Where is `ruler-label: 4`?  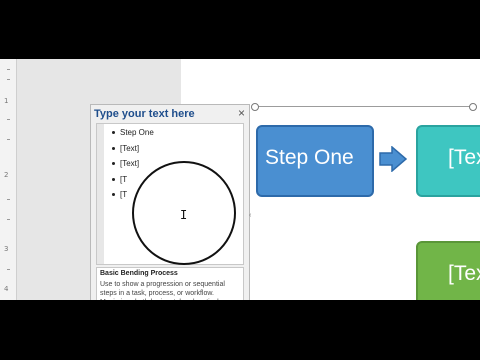
ruler-label: 4 is located at coordinates (6, 289).